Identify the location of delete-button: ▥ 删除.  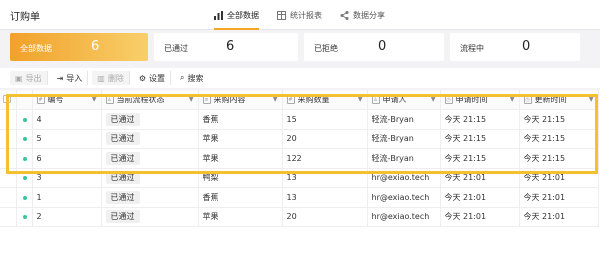
(111, 78).